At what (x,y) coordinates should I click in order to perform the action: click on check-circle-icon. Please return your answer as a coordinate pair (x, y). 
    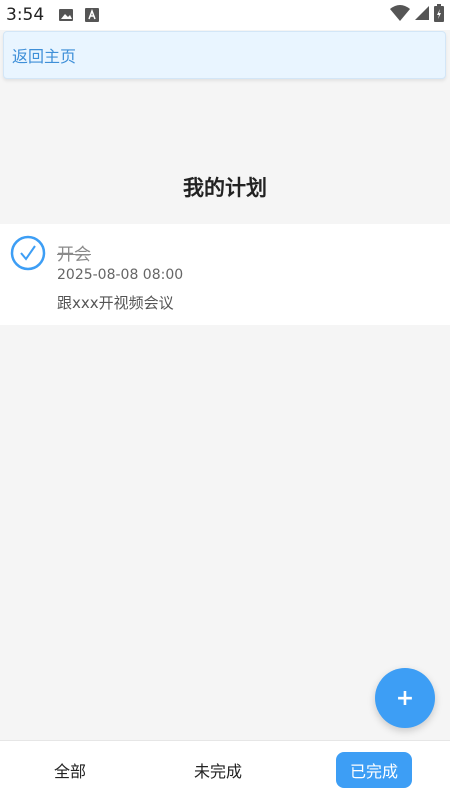
    Looking at the image, I should click on (28, 253).